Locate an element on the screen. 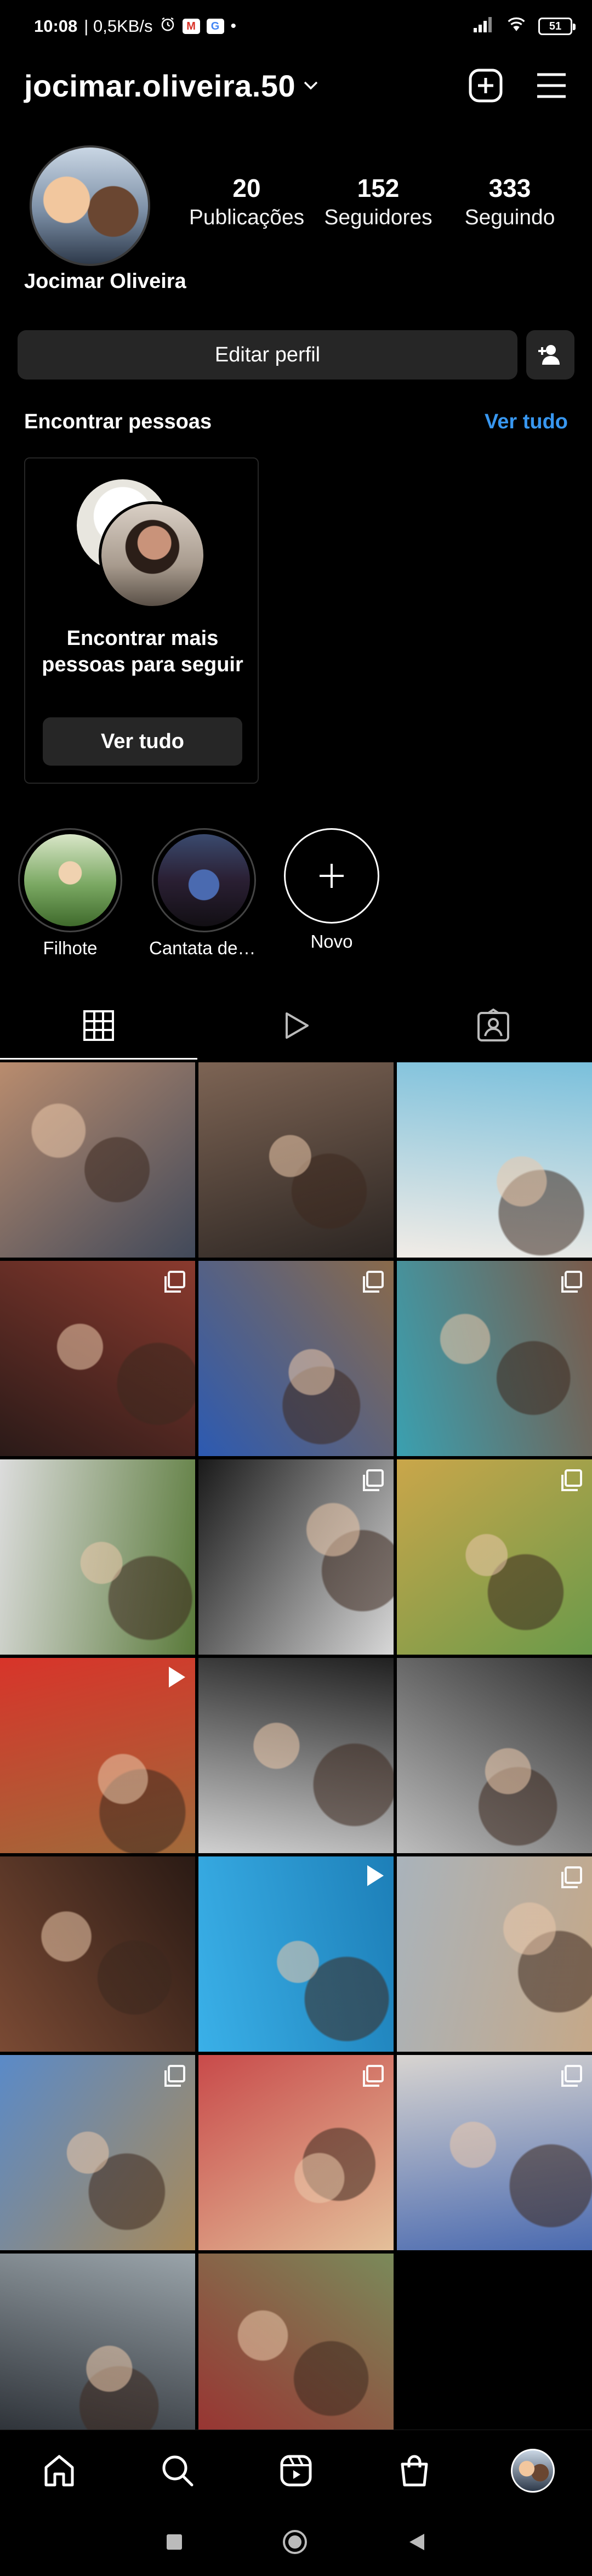 This screenshot has height=2576, width=592. profile-avatar-small is located at coordinates (533, 2470).